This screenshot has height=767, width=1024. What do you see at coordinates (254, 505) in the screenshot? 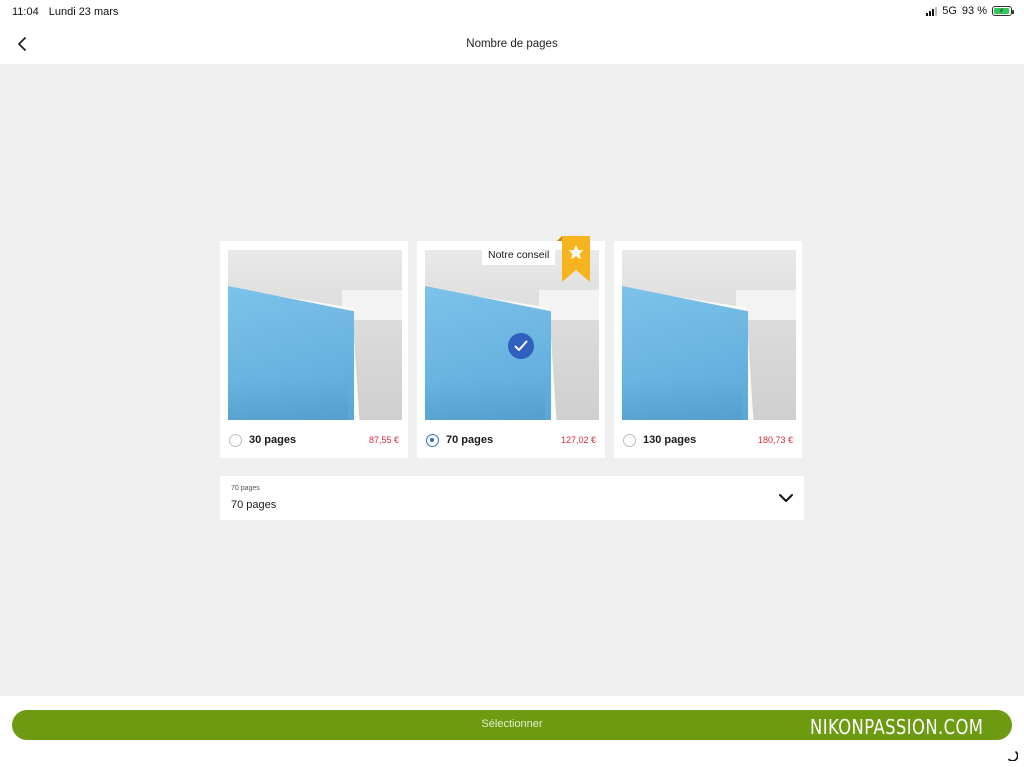
I see `dropdown-value: 70 pages` at bounding box center [254, 505].